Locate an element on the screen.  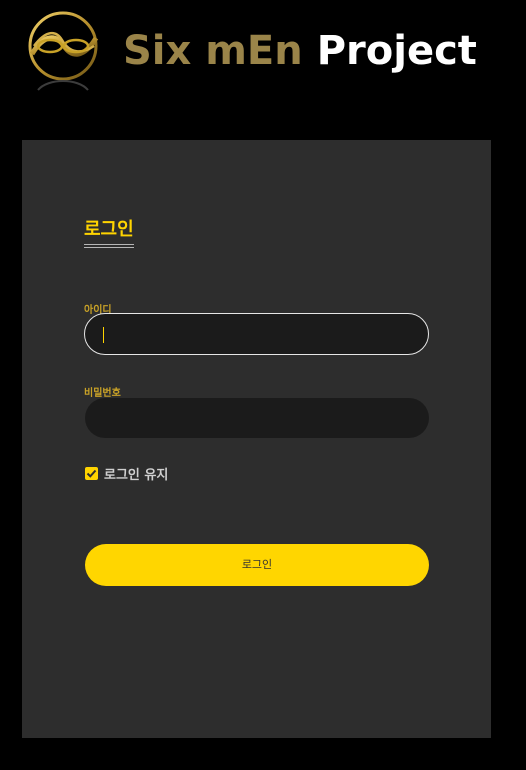
brand-part-project: Project is located at coordinates (396, 51).